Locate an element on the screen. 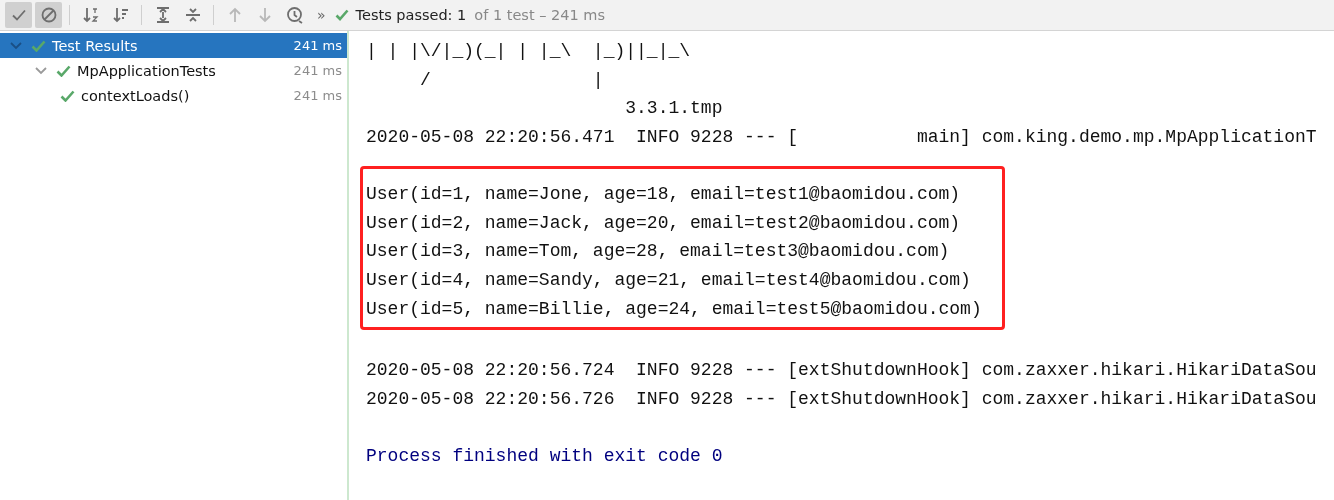 The width and height of the screenshot is (1334, 500). console-line: 2020-05-08 22:20:56.726 INFO 9228 --- [extShutdownHook] com.zaxxer.hikari.HikariDataSou is located at coordinates (842, 400).